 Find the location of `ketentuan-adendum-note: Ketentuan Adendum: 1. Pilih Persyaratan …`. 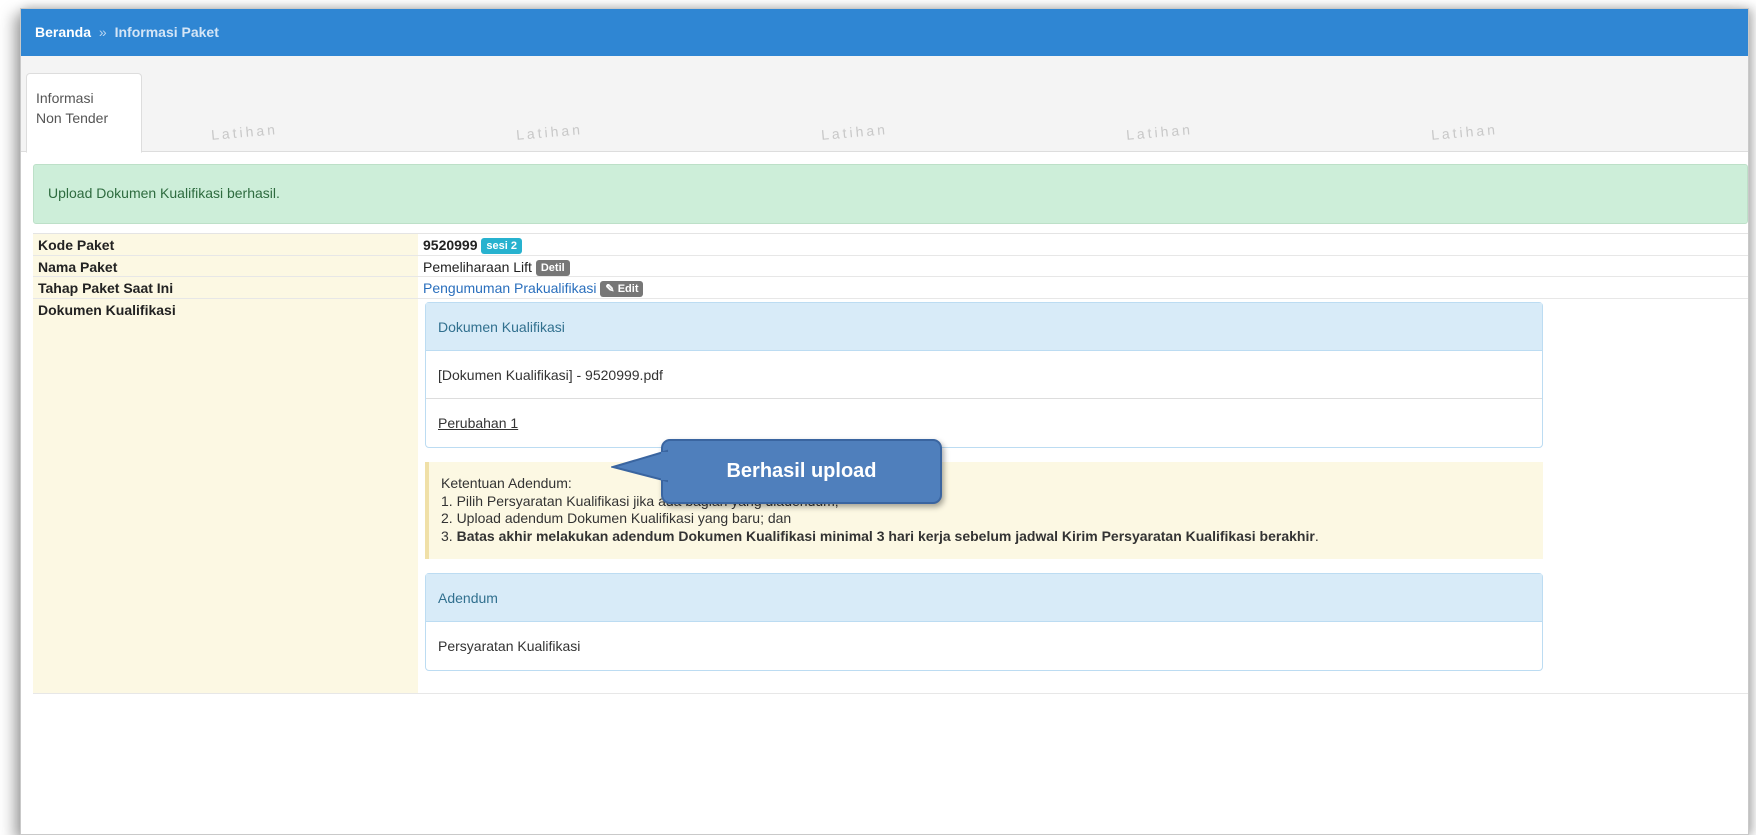

ketentuan-adendum-note: Ketentuan Adendum: 1. Pilih Persyaratan … is located at coordinates (984, 510).